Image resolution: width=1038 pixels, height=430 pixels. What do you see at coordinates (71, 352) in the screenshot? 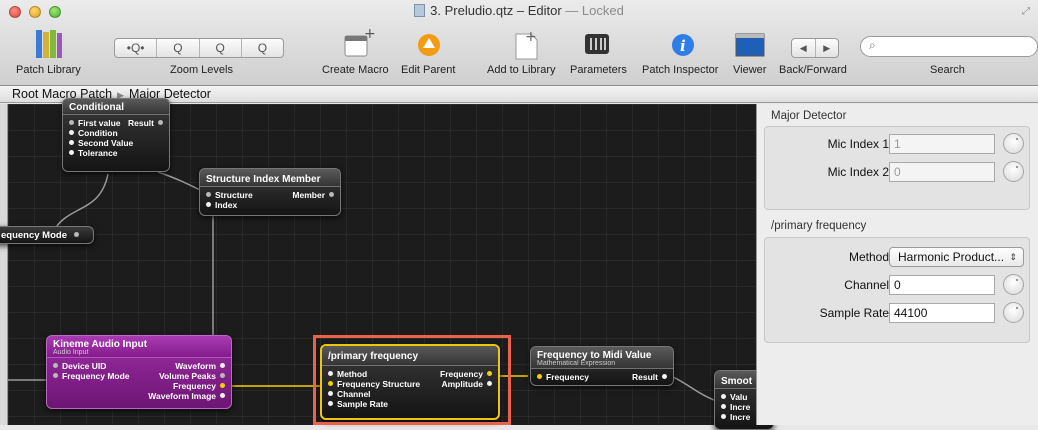
I see `kineme-node-subtitle: Audio Input` at bounding box center [71, 352].